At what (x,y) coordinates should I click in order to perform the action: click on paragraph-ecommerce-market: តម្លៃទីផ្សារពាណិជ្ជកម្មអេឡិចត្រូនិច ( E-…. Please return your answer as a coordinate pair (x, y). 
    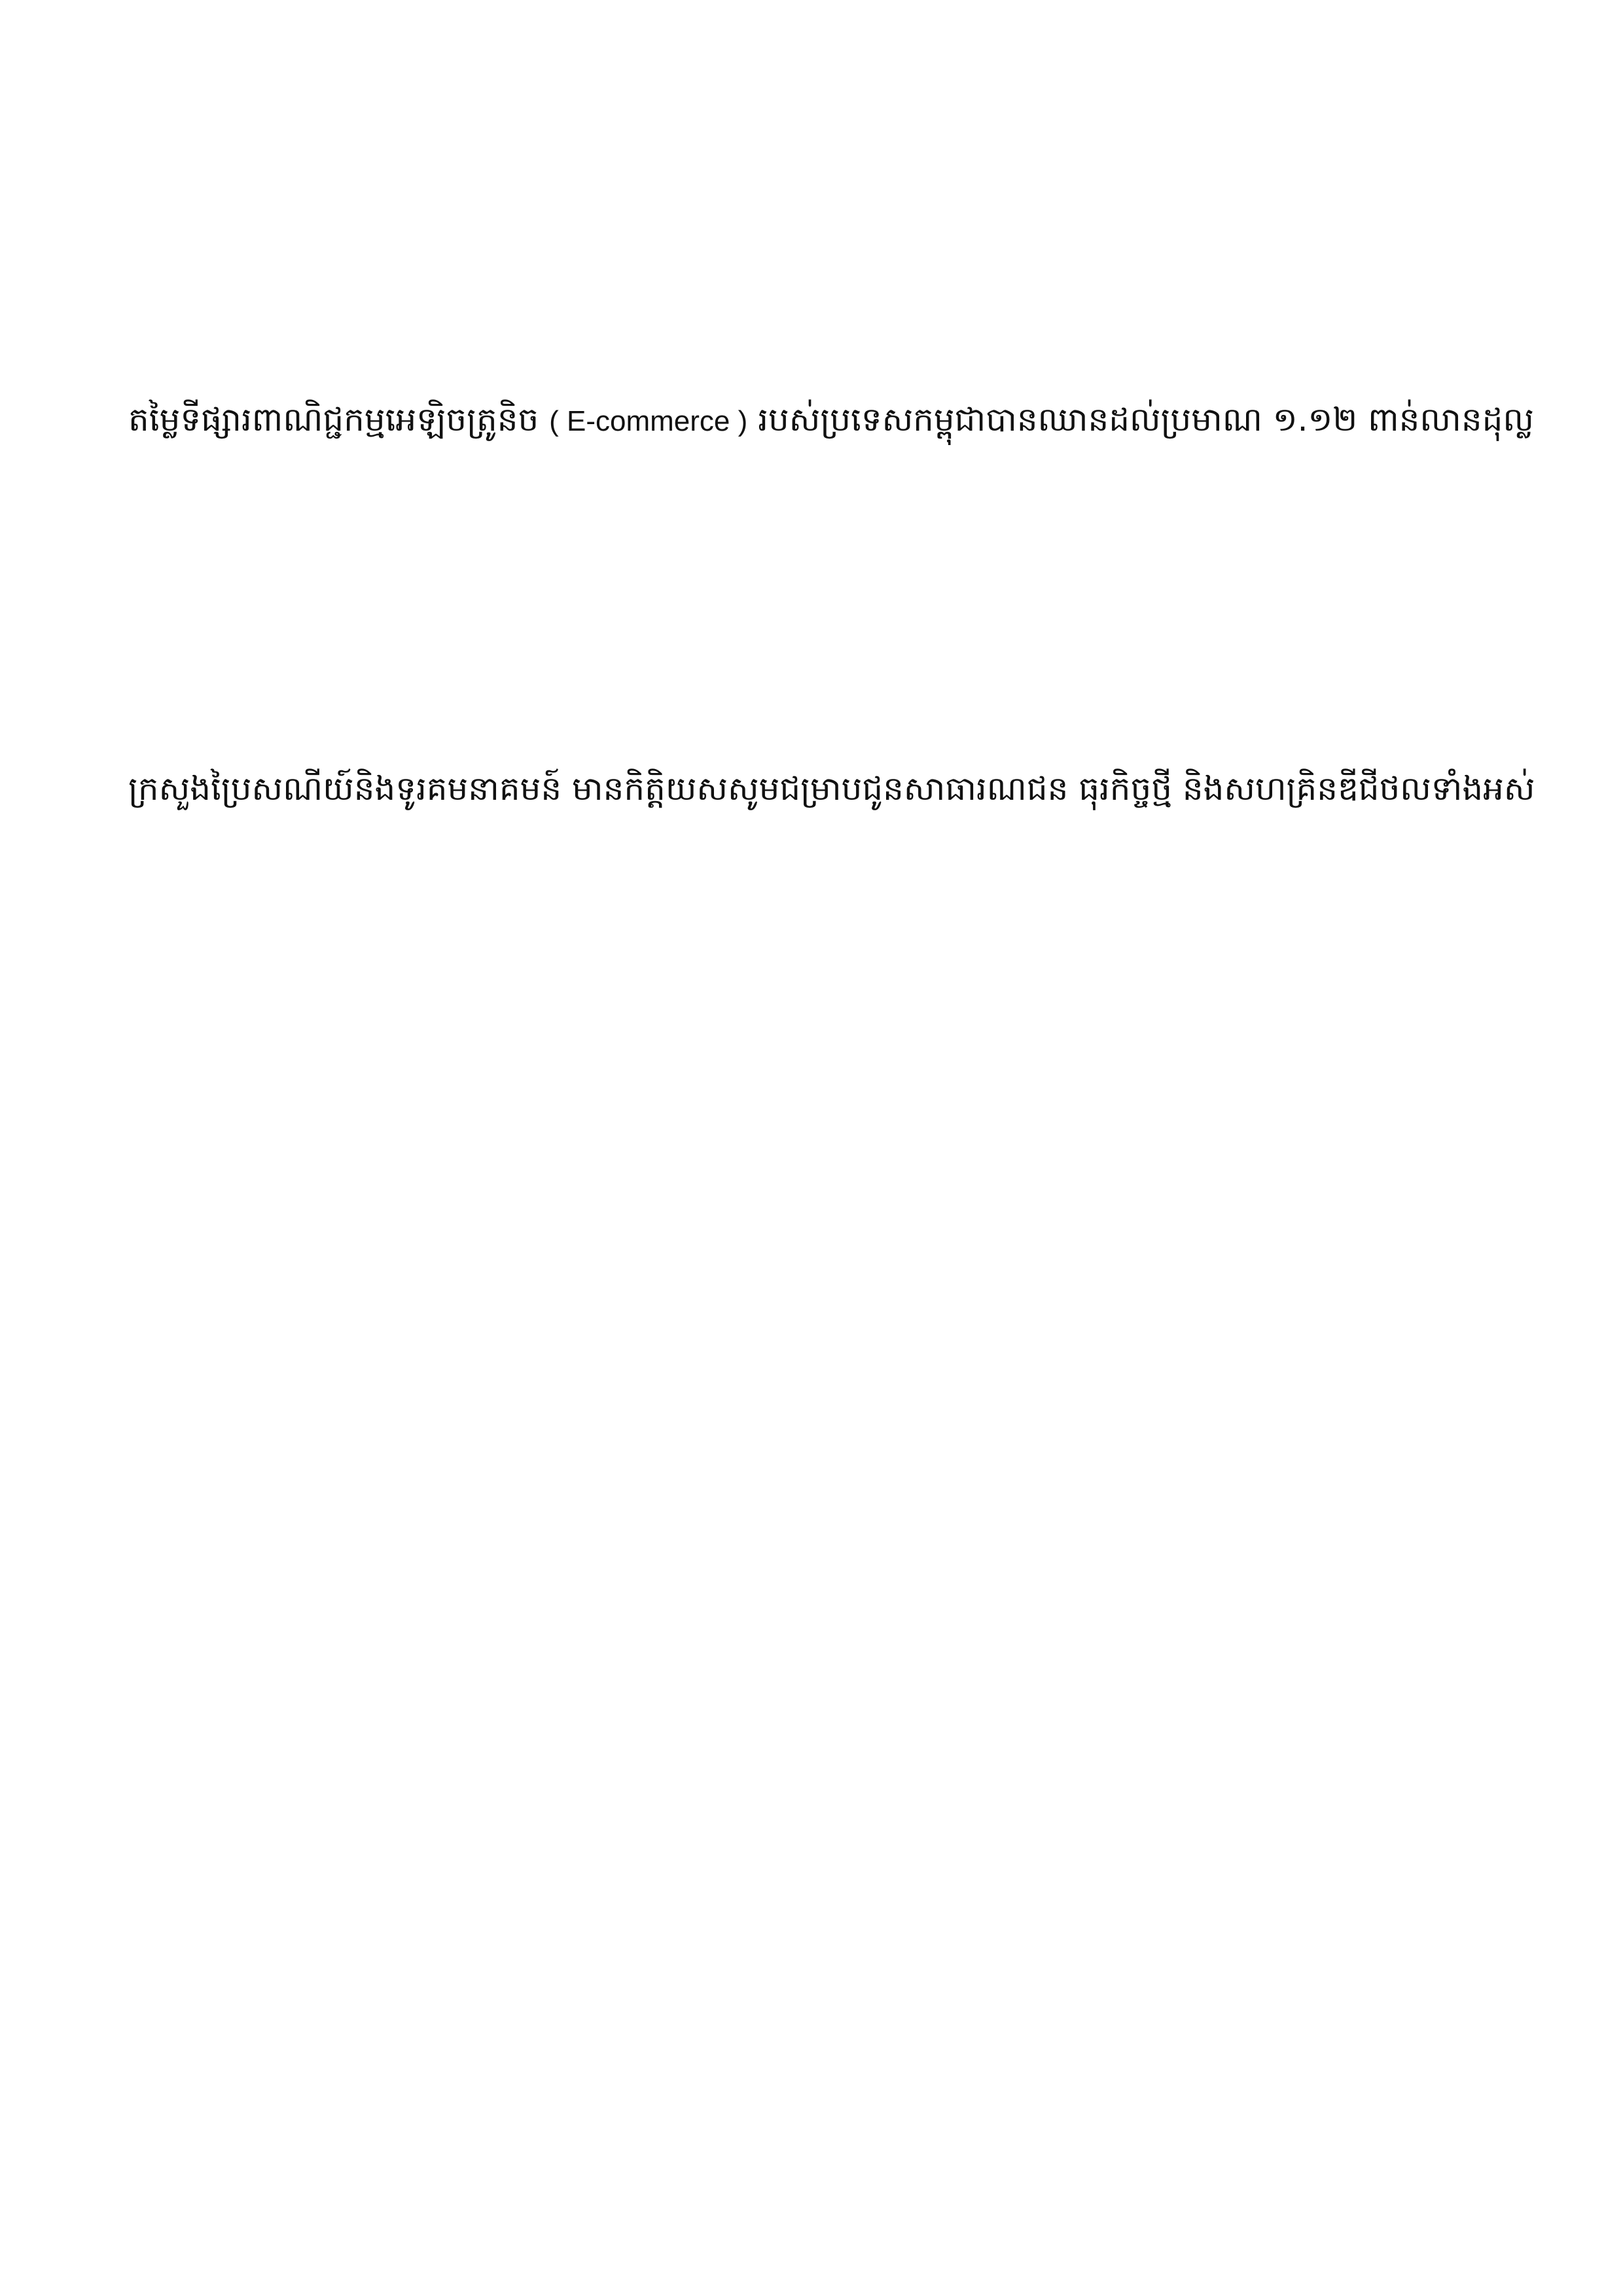
    Looking at the image, I should click on (876, 419).